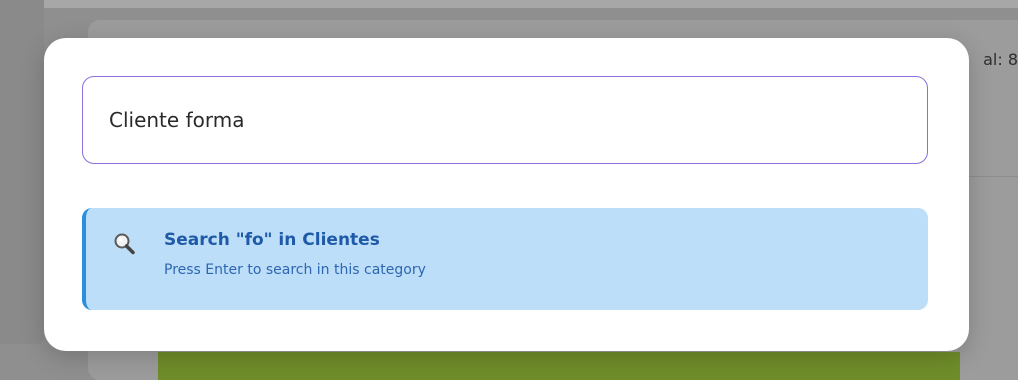  Describe the element at coordinates (124, 244) in the screenshot. I see `search-icon` at that location.